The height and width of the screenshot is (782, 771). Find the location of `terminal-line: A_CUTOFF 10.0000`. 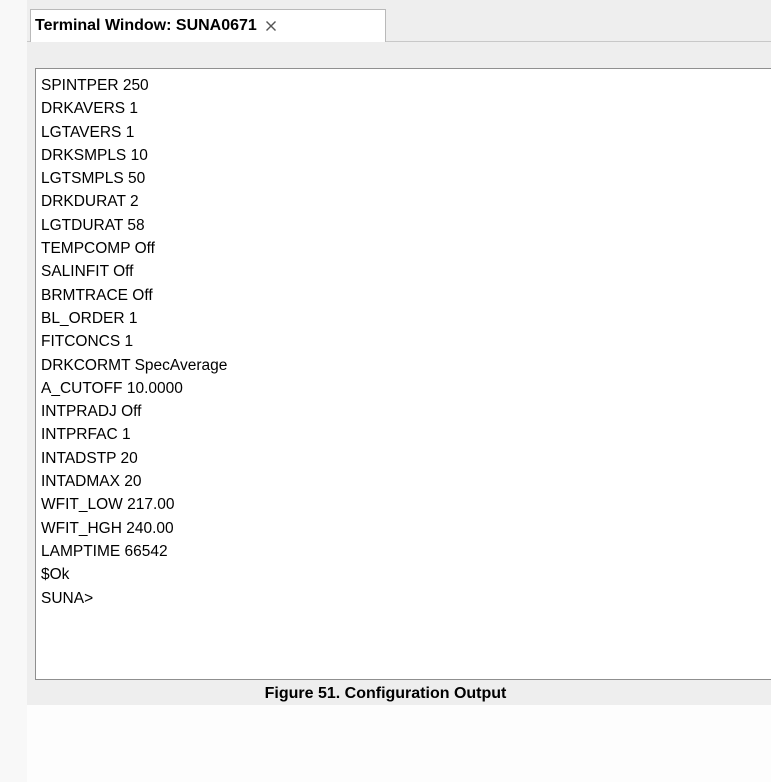

terminal-line: A_CUTOFF 10.0000 is located at coordinates (112, 388).